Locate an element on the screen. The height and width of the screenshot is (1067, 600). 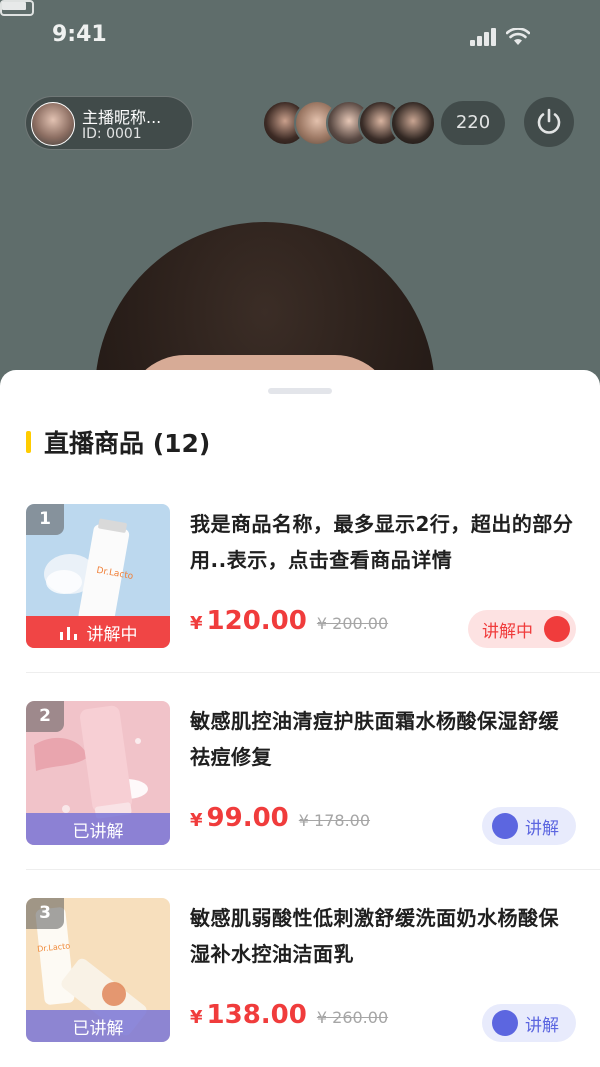
host-info: 主播昵称... ID: 0001 is located at coordinates (109, 123).